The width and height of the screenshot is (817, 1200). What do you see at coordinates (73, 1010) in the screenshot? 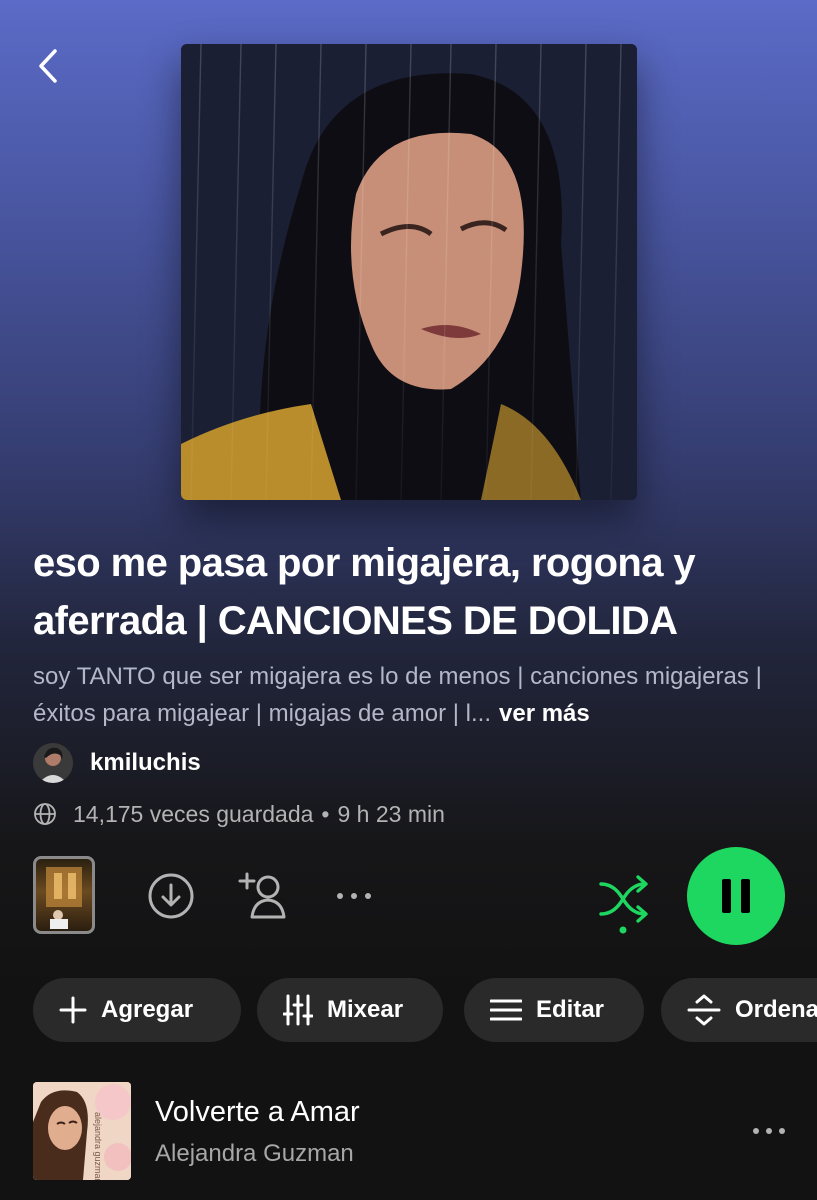
I see `plus-icon` at bounding box center [73, 1010].